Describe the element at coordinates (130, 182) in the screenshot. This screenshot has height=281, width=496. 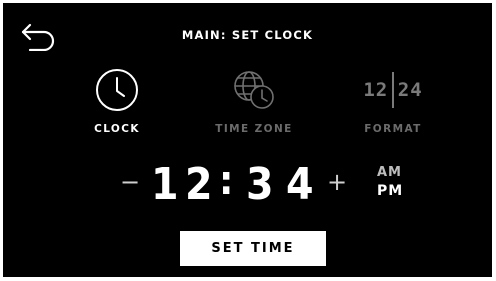
I see `decrement-button: −` at that location.